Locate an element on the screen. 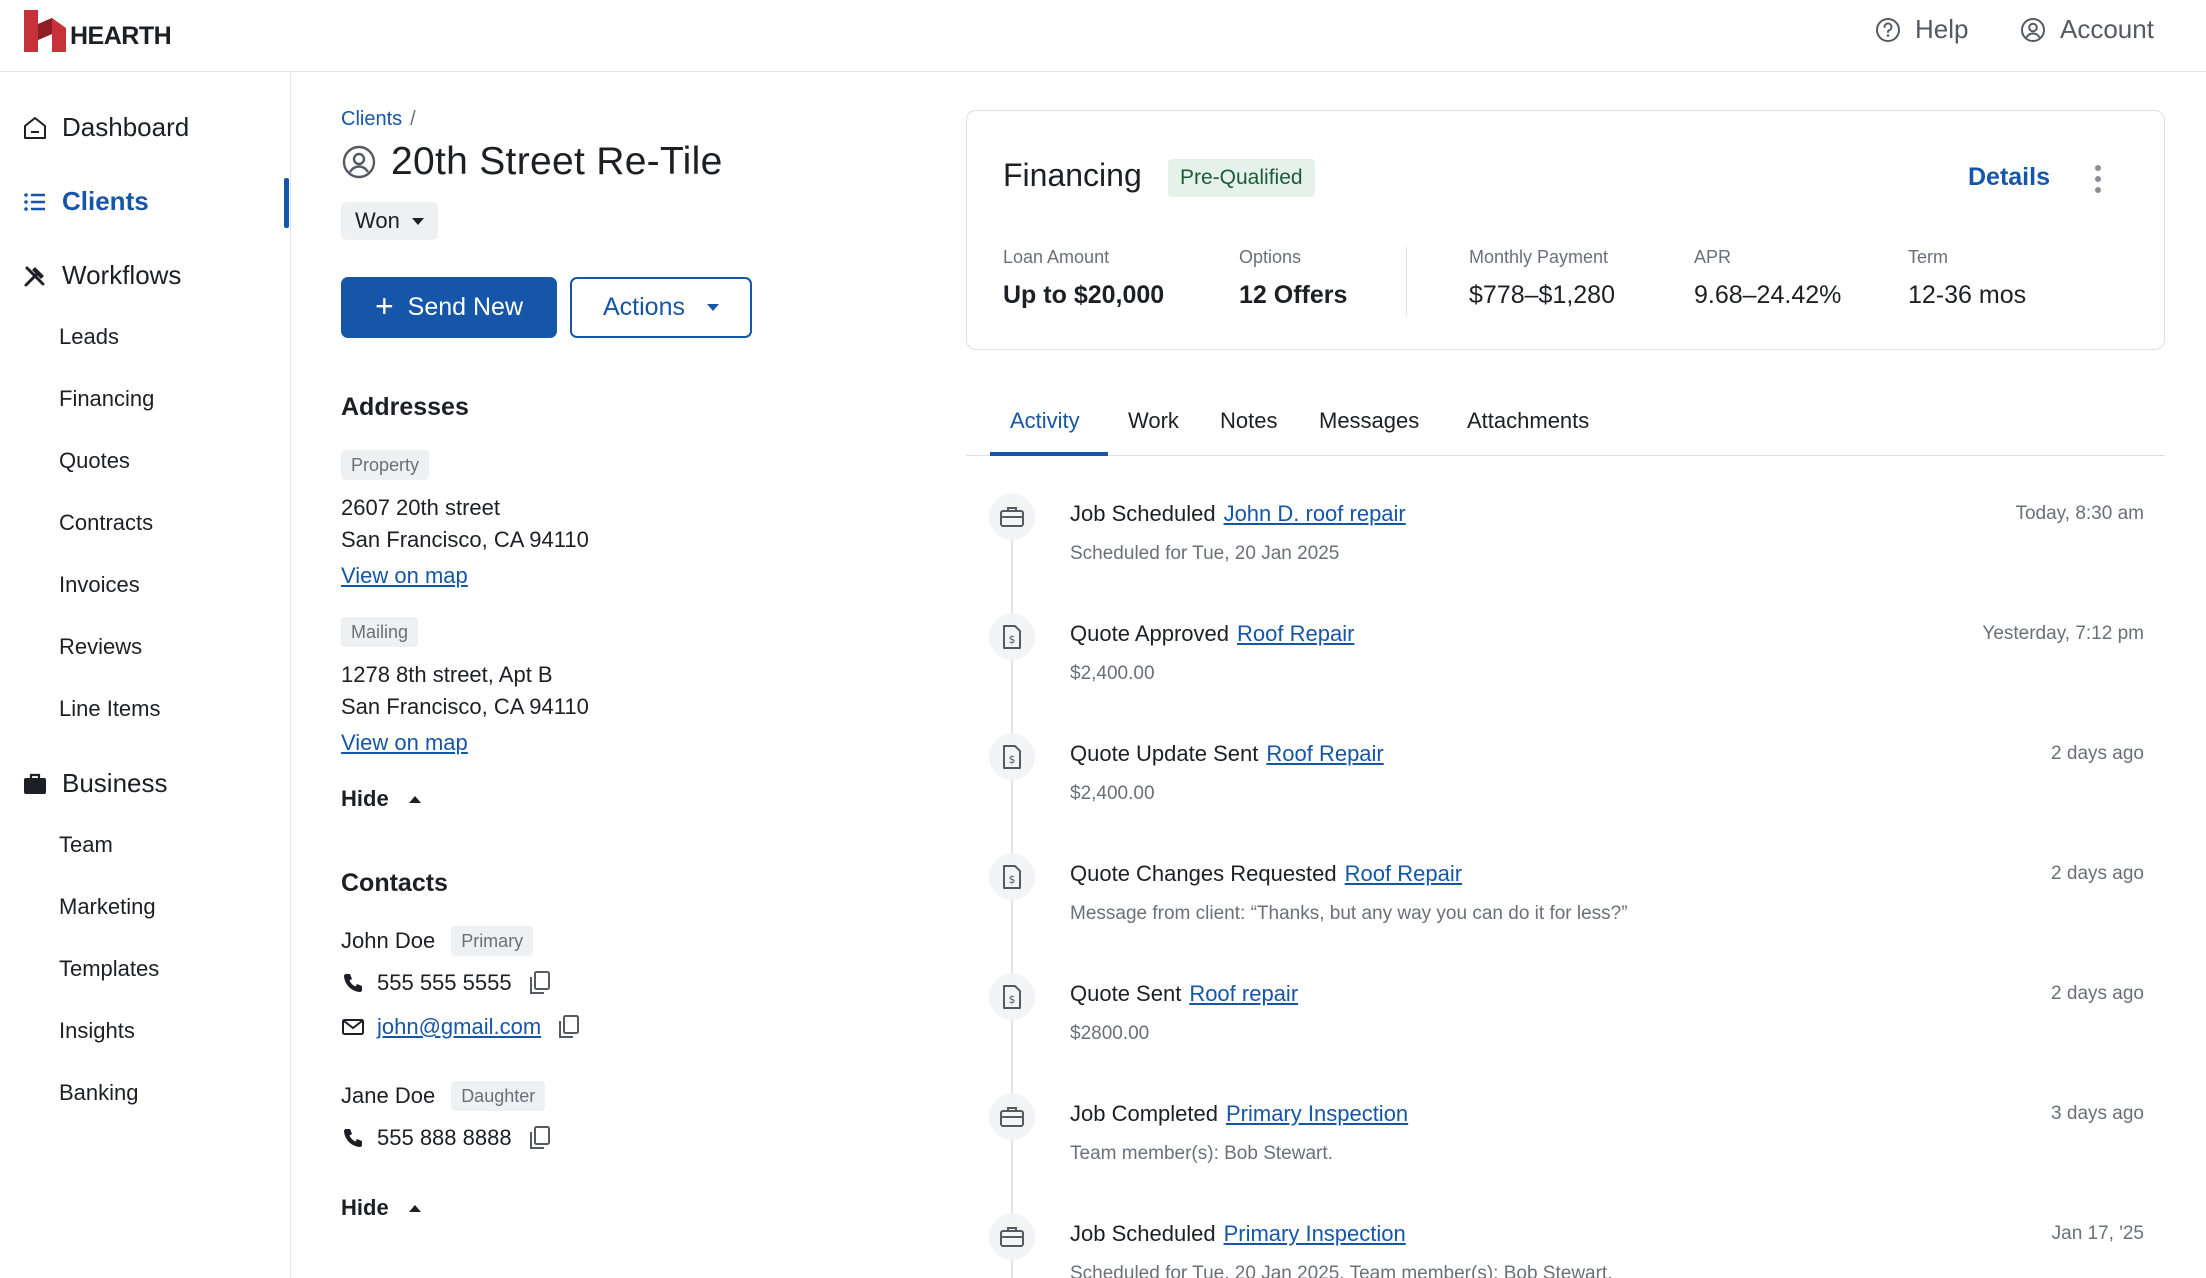 The width and height of the screenshot is (2206, 1278). nav-workflows: Workflows is located at coordinates (101, 275).